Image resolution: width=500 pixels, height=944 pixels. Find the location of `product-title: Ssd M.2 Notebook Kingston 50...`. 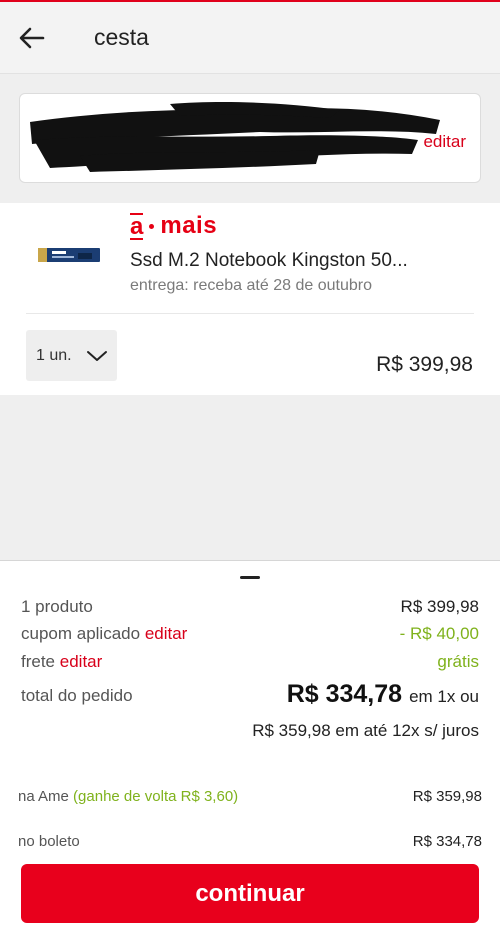

product-title: Ssd M.2 Notebook Kingston 50... is located at coordinates (269, 261).